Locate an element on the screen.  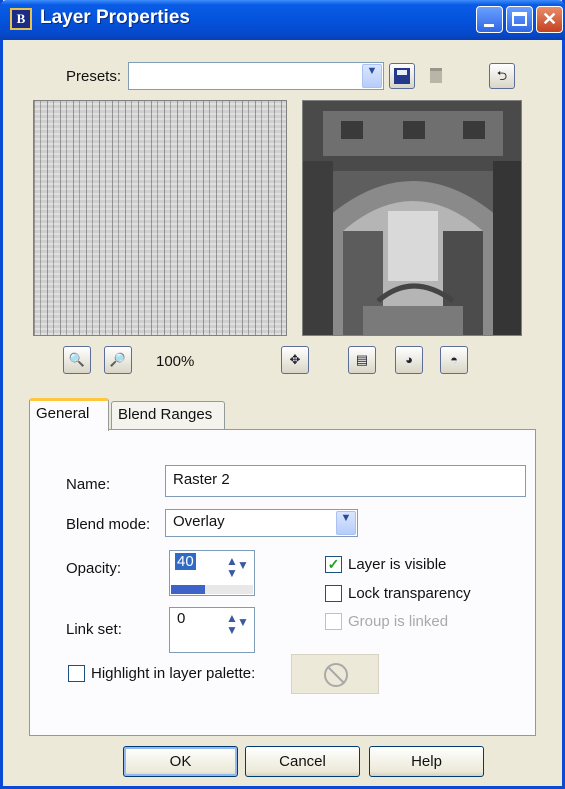
tab-blend-ranges: Blend Ranges is located at coordinates (168, 415).